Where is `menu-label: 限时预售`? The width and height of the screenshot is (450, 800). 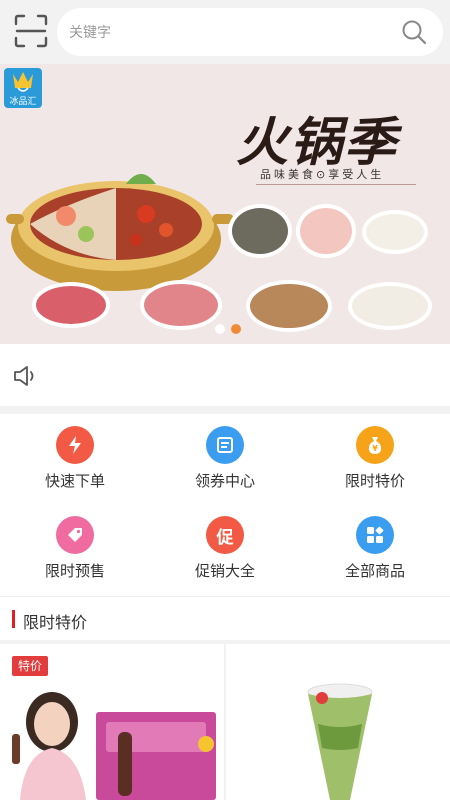
menu-label: 限时预售 is located at coordinates (74, 571).